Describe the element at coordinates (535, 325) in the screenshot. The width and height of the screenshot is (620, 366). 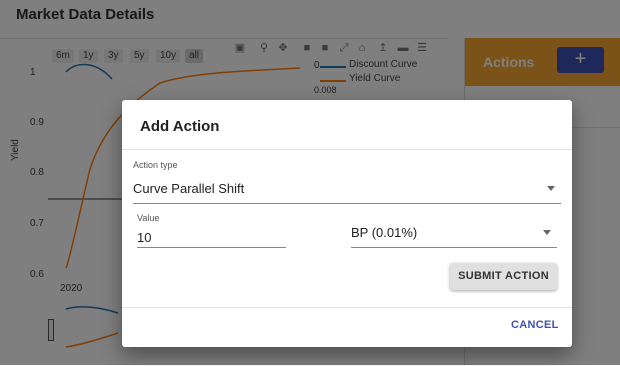
I see `cancel-button: CANCEL` at that location.